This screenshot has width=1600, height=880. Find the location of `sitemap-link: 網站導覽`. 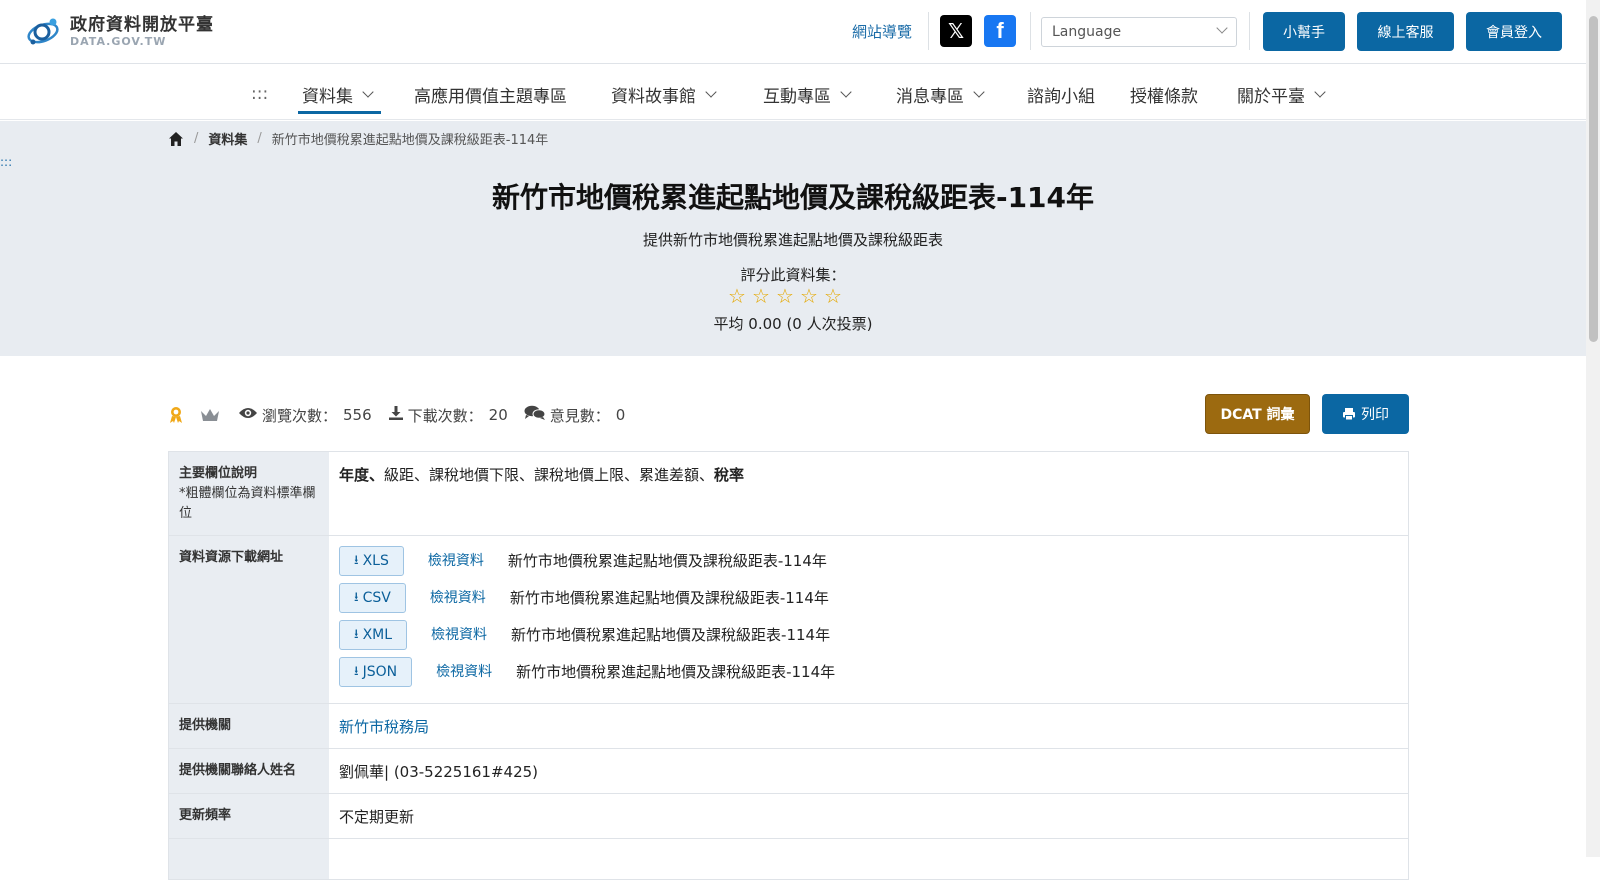

sitemap-link: 網站導覽 is located at coordinates (882, 31).